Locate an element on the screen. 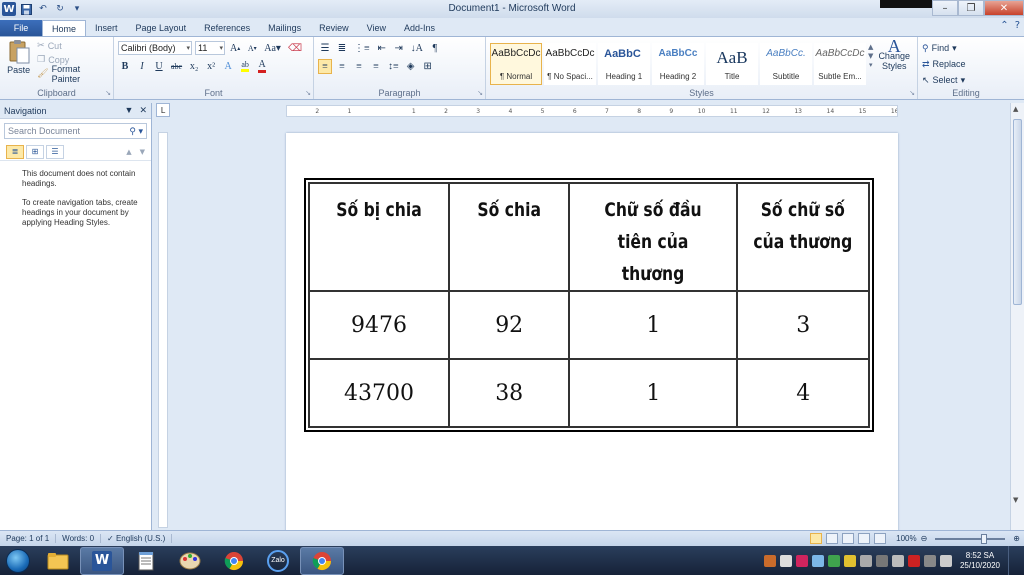  vertical-ruler is located at coordinates (163, 330).